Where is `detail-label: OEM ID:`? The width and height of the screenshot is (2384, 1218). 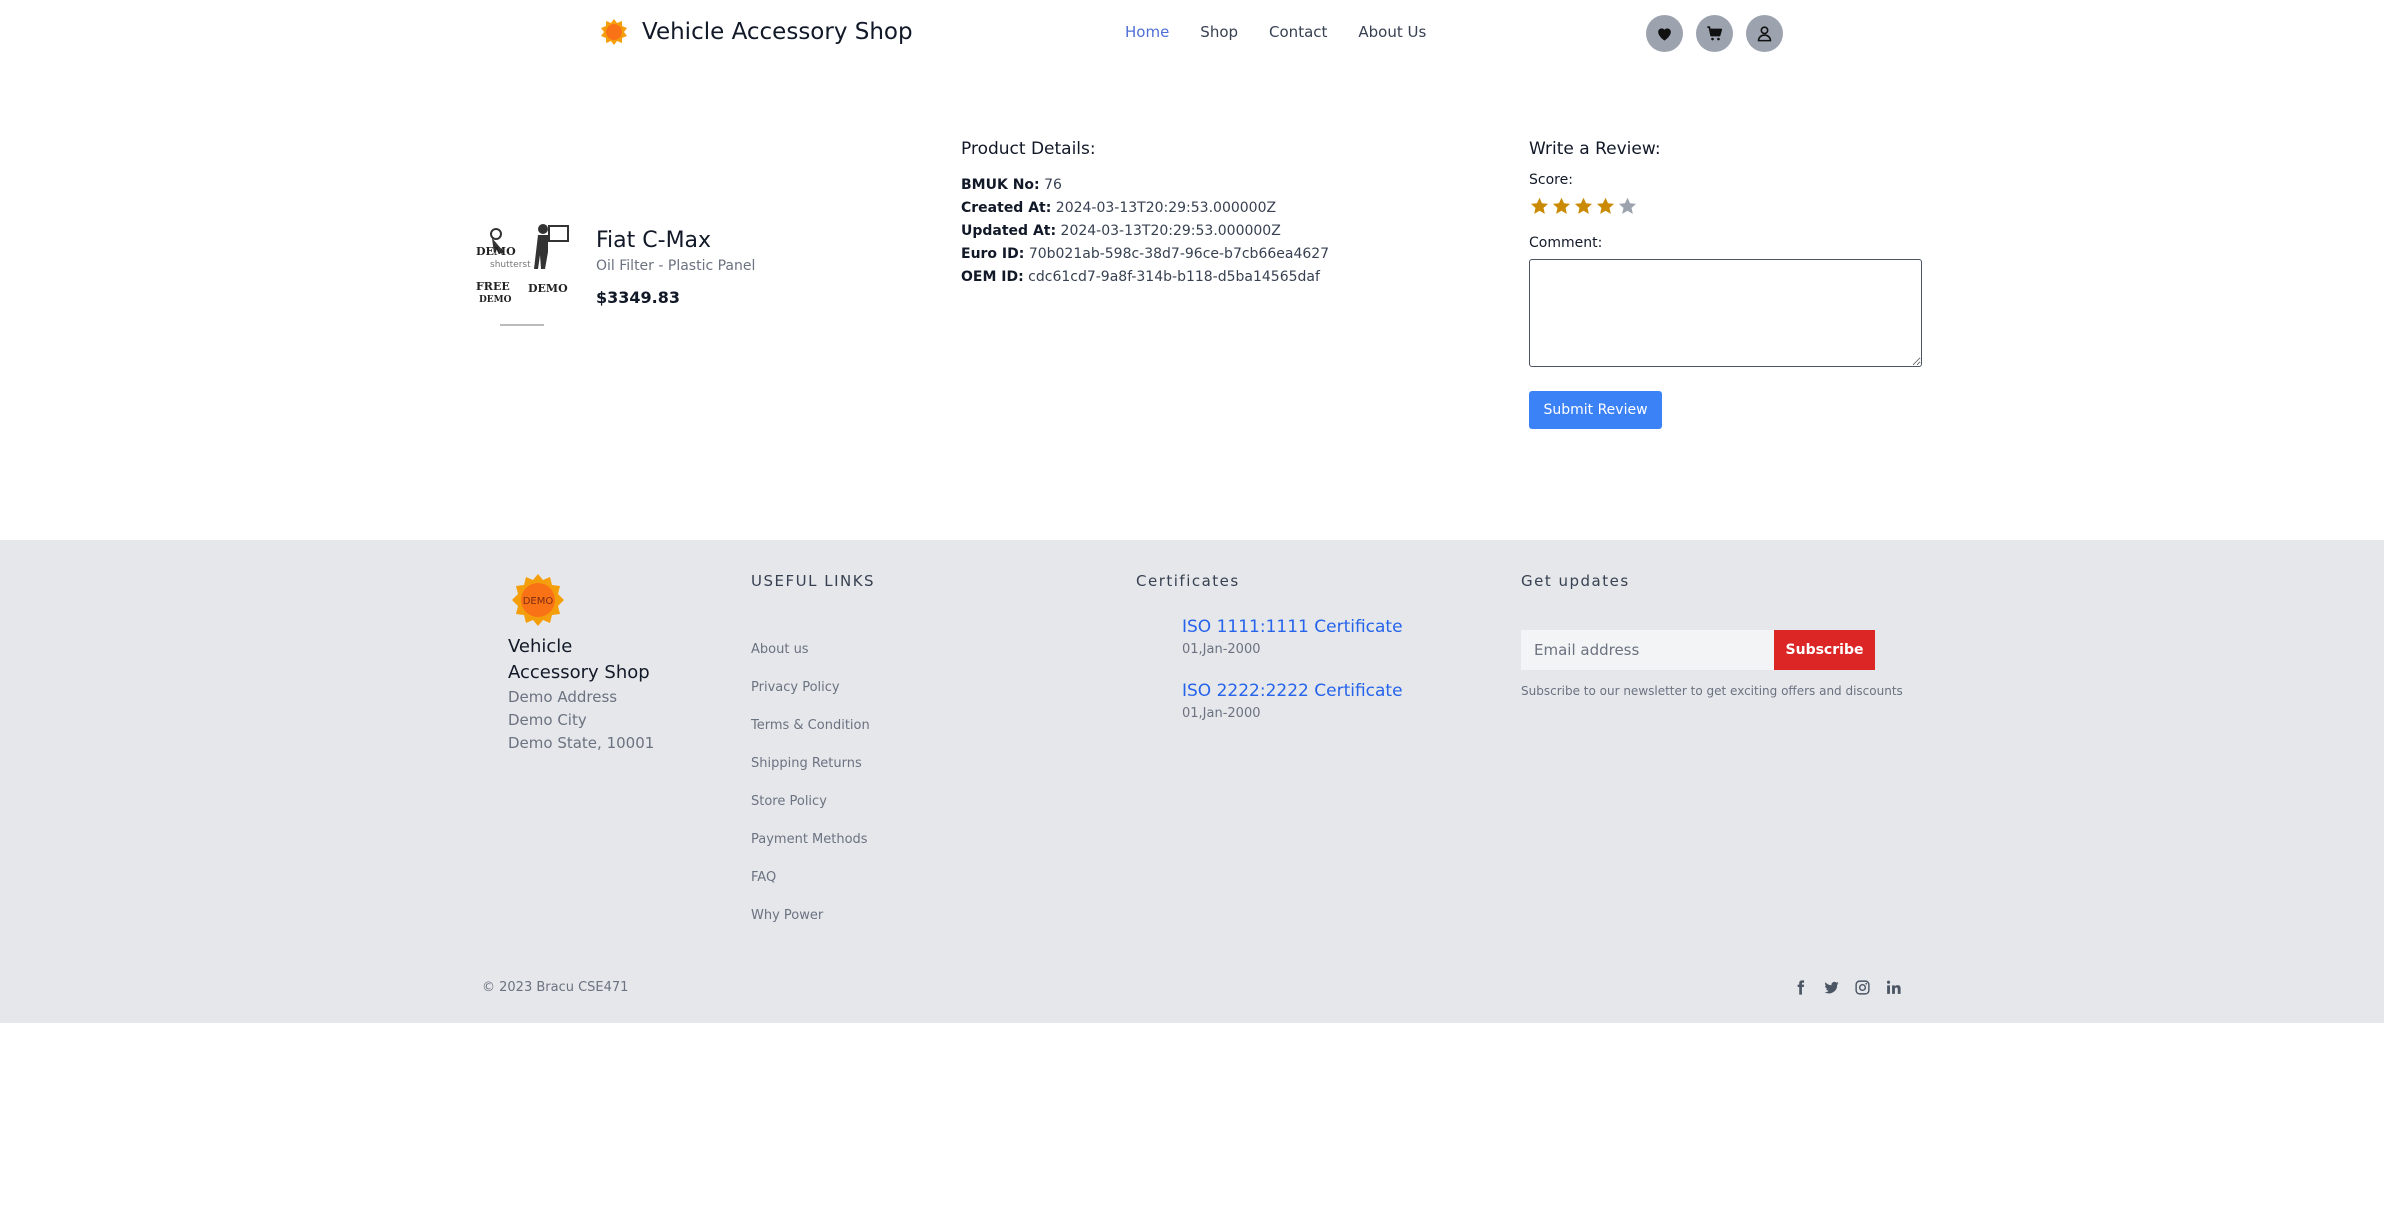 detail-label: OEM ID: is located at coordinates (992, 277).